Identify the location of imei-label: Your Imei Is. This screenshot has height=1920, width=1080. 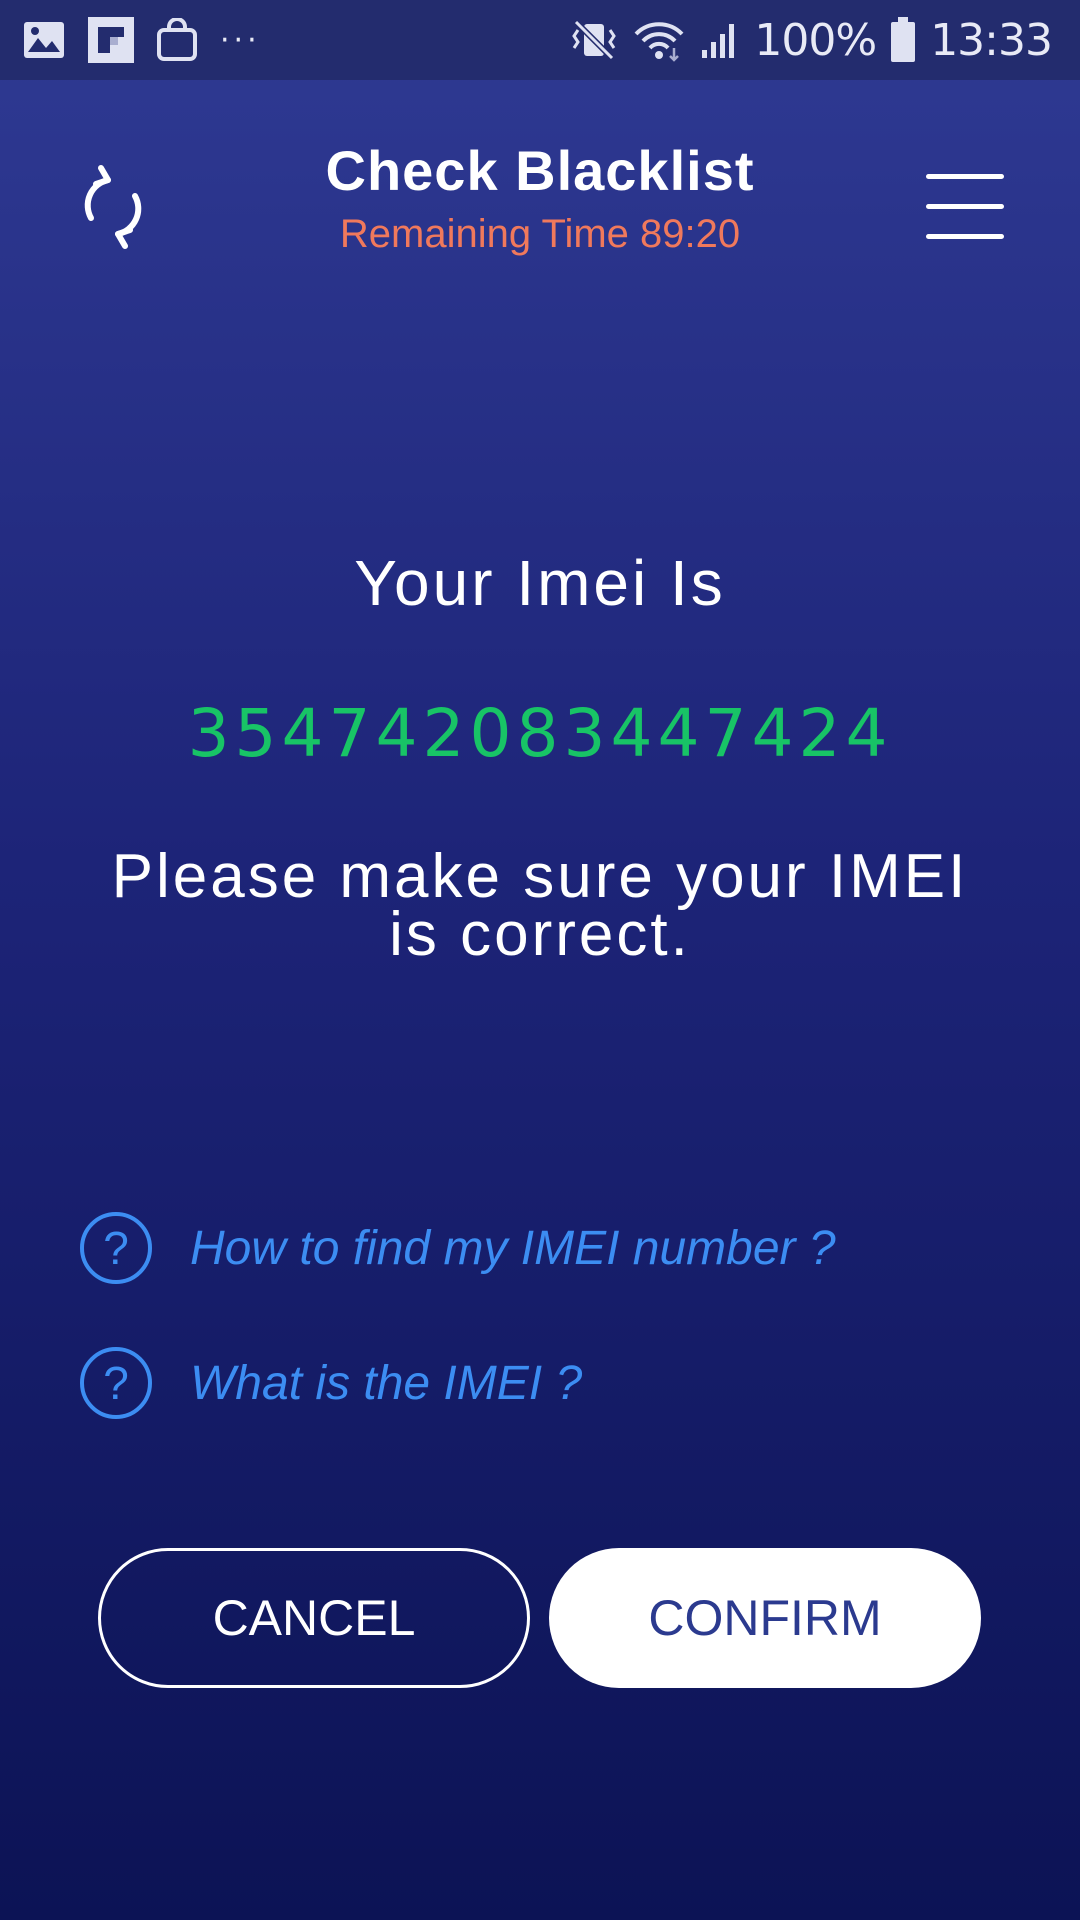
(540, 583).